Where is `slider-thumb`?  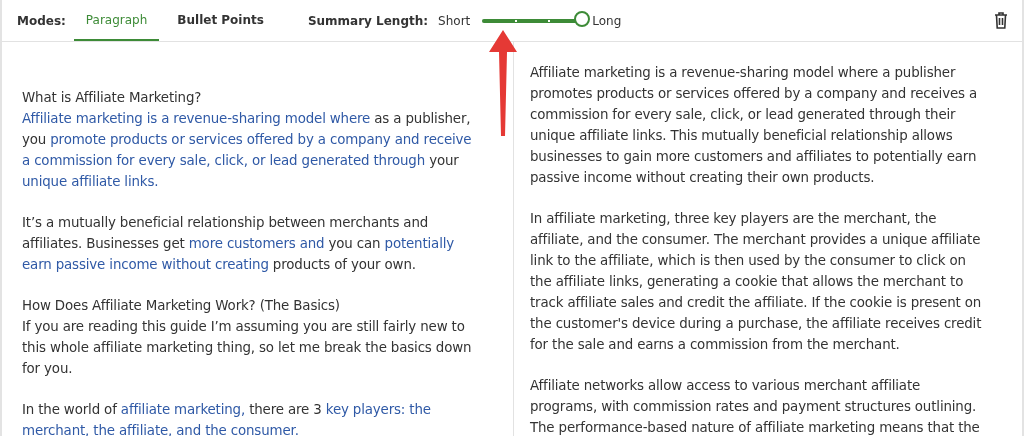 slider-thumb is located at coordinates (582, 18).